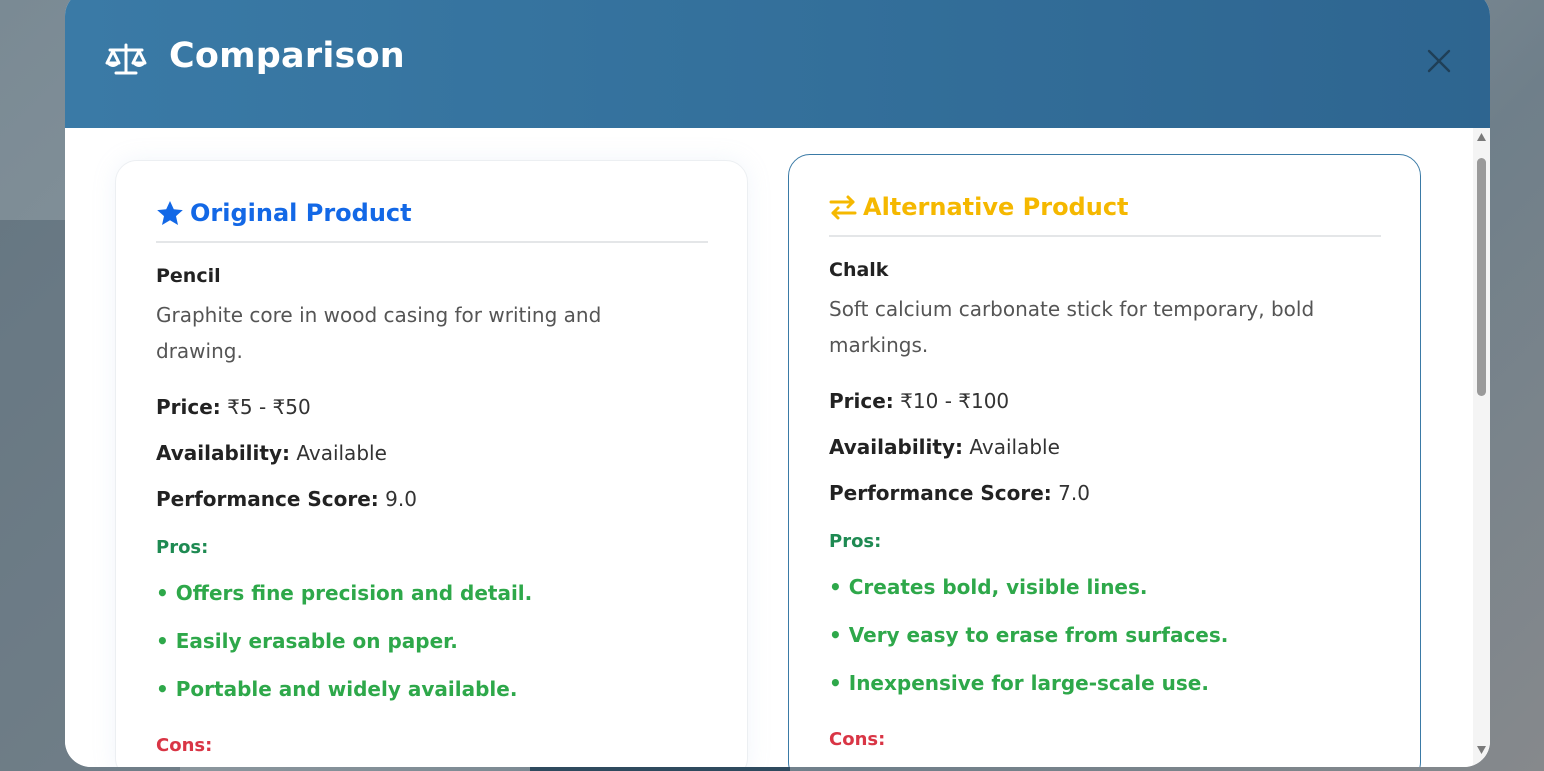  I want to click on price-field: Price: ₹5 - ₹50, so click(233, 407).